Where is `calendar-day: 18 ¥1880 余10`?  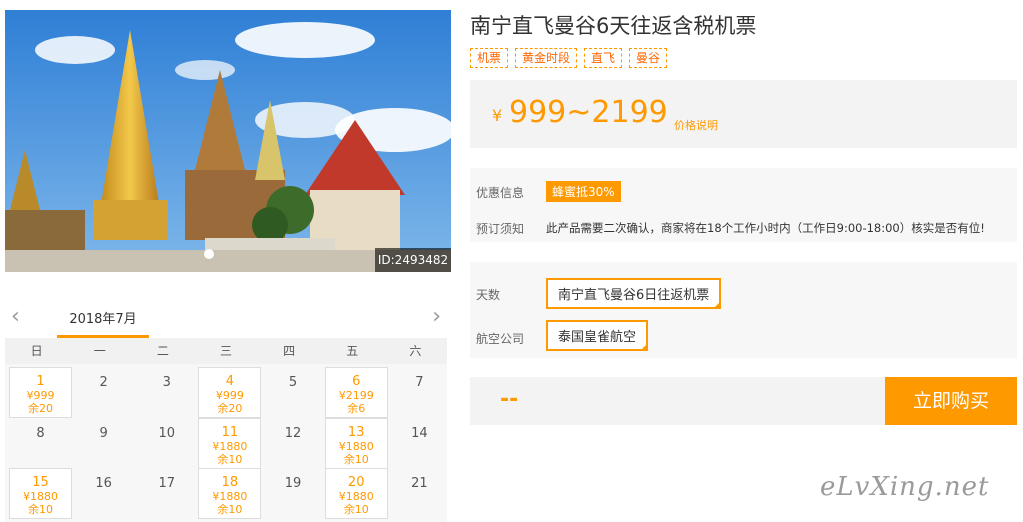 calendar-day: 18 ¥1880 余10 is located at coordinates (230, 493).